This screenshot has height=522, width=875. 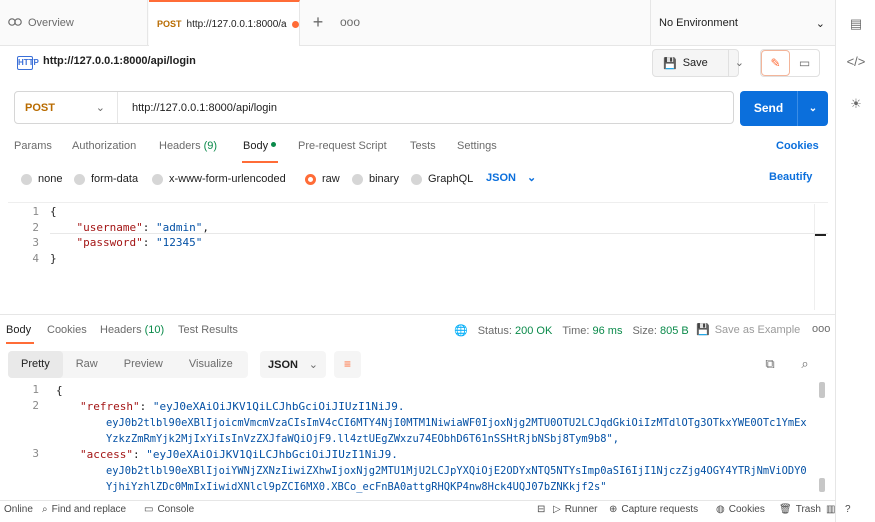 I want to click on editor-scrollbar, so click(x=821, y=257).